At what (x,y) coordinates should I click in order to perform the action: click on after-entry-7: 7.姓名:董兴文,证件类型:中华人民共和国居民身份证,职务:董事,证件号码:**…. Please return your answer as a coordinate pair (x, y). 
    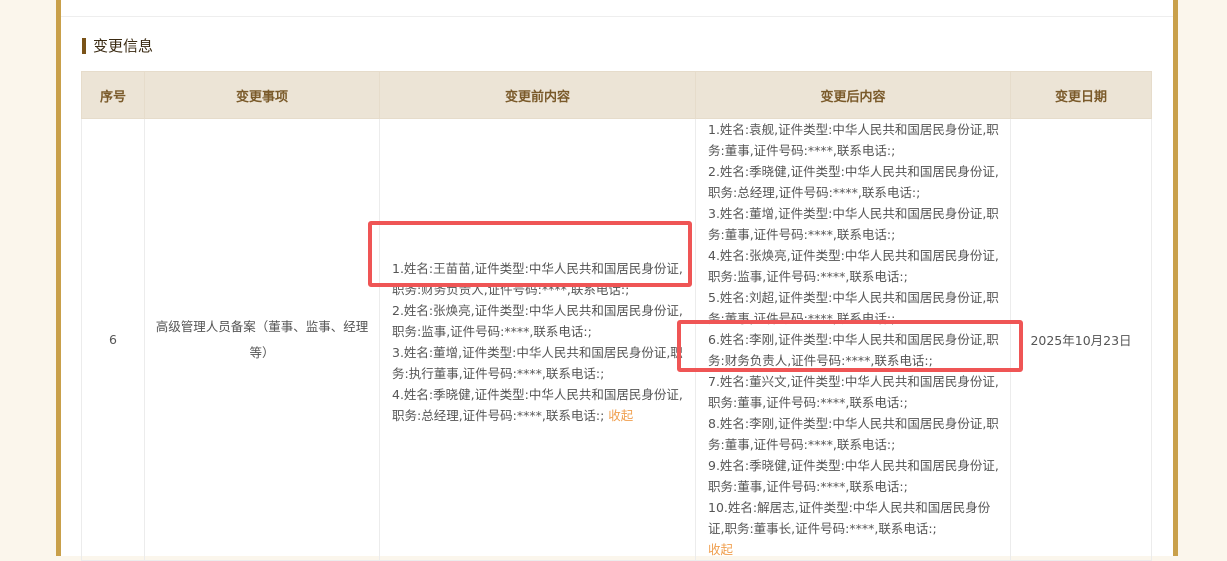
    Looking at the image, I should click on (853, 392).